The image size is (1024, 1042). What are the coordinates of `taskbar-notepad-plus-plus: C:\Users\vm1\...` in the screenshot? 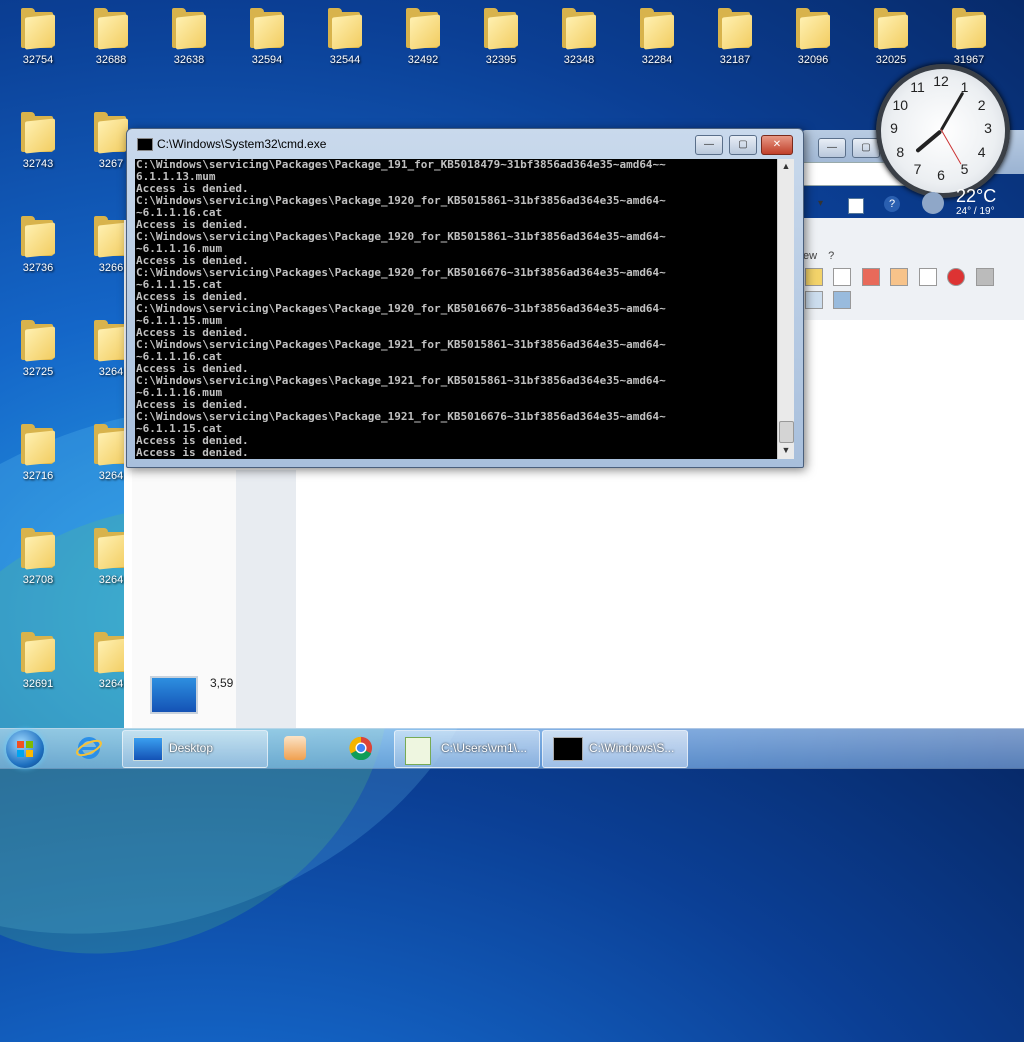 It's located at (467, 749).